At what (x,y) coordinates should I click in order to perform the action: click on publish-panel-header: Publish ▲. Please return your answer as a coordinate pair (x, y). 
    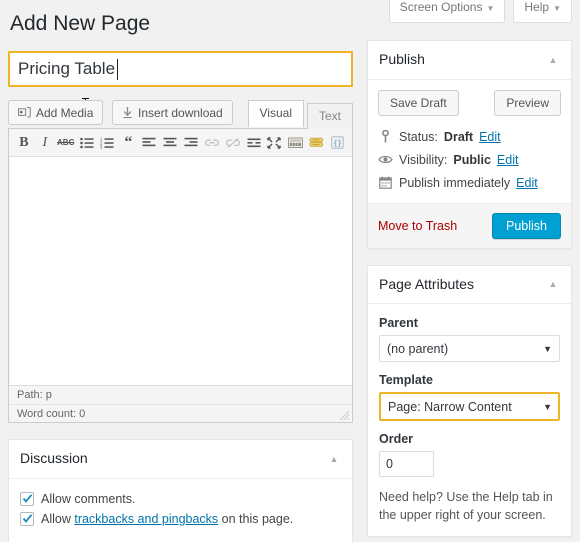
    Looking at the image, I should click on (469, 60).